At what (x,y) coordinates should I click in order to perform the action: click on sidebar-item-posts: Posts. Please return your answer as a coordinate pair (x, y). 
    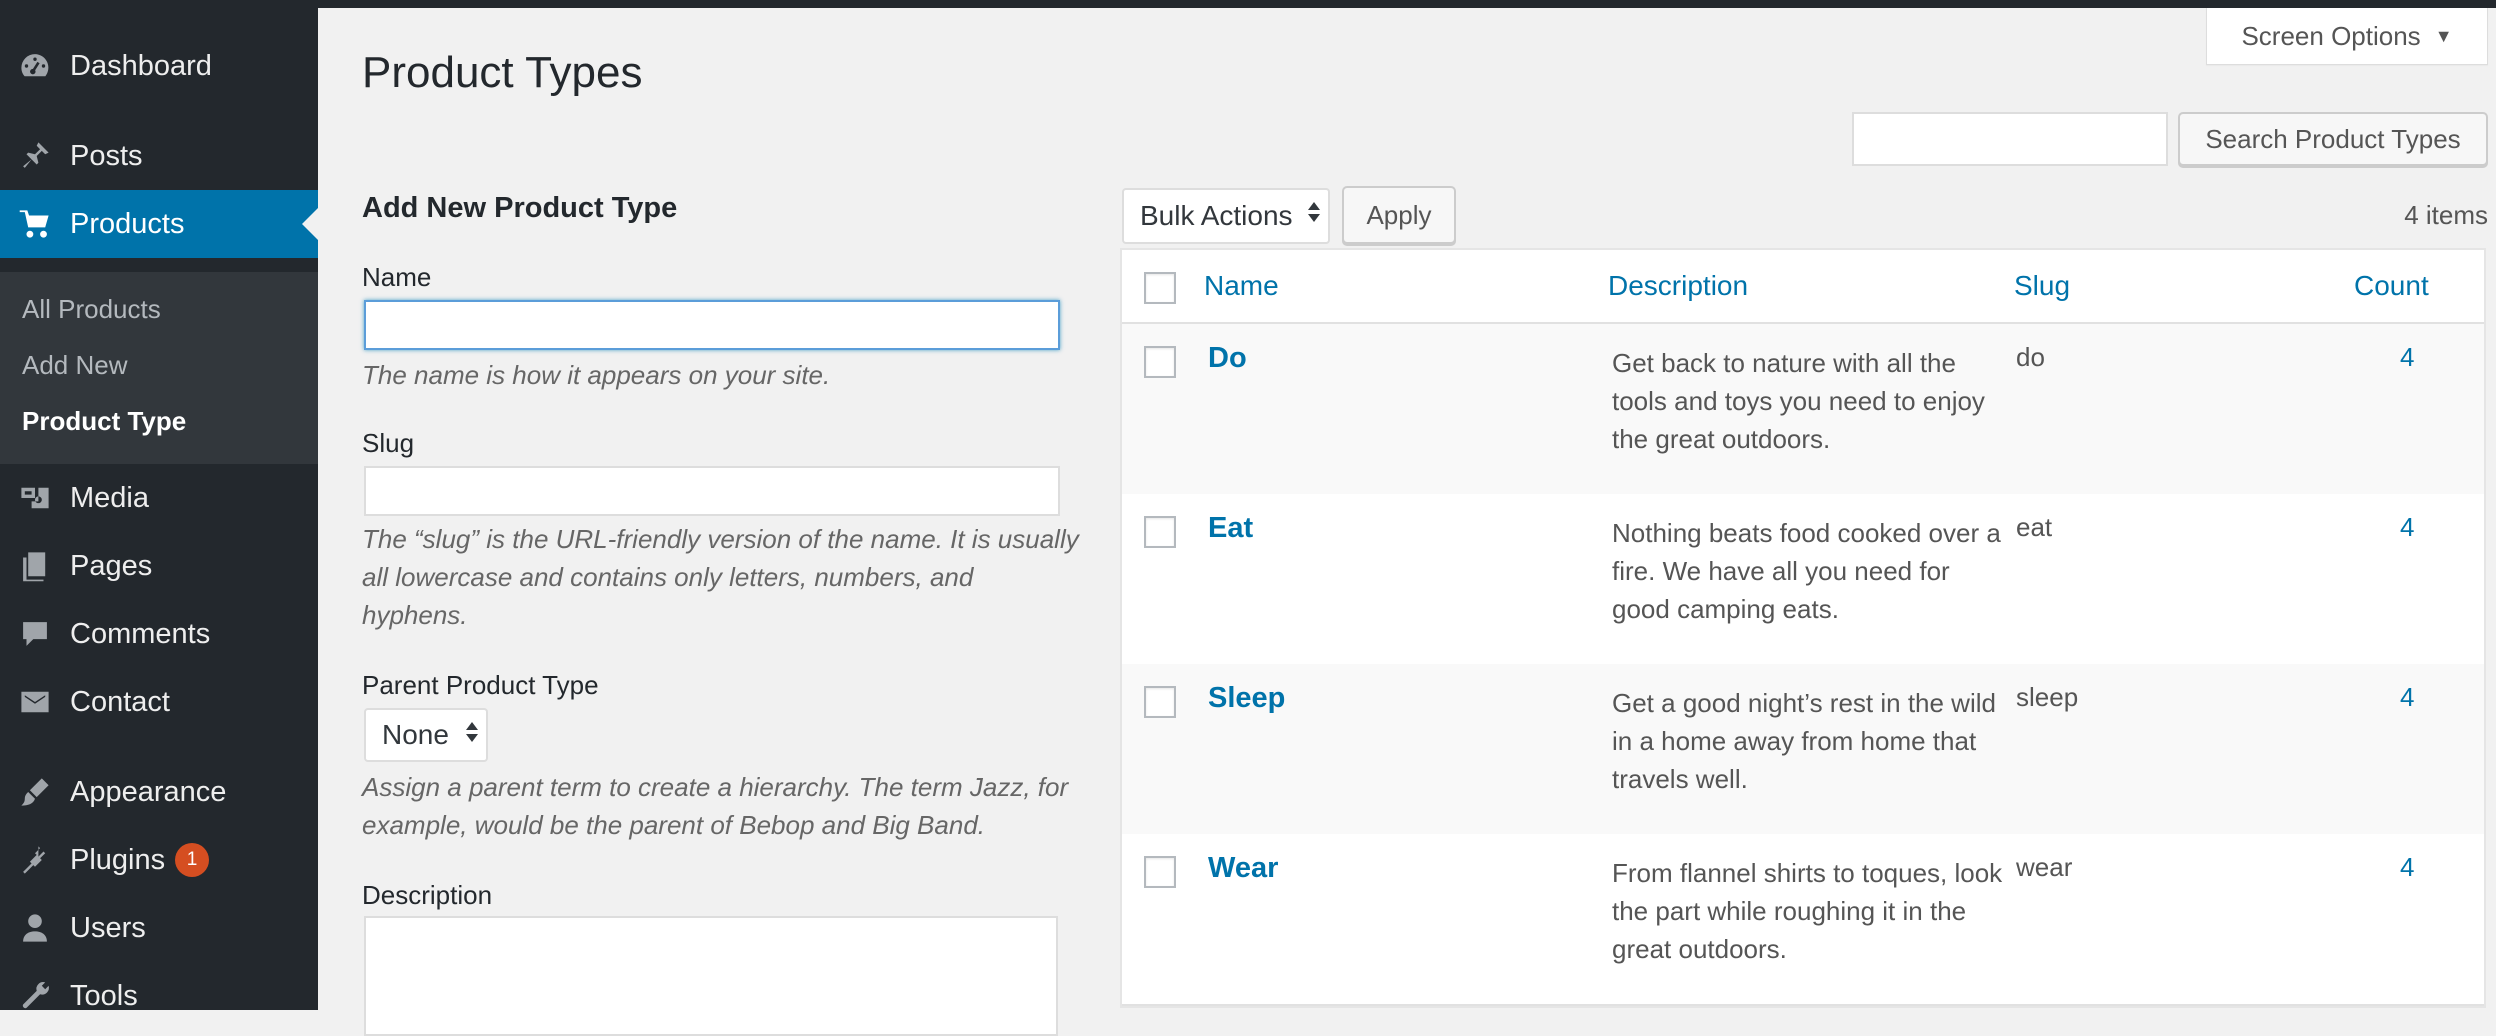
    Looking at the image, I should click on (159, 156).